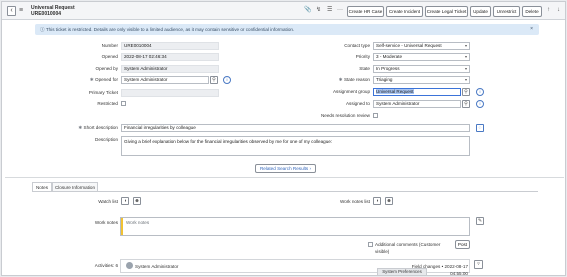 The width and height of the screenshot is (567, 277). Describe the element at coordinates (108, 201) in the screenshot. I see `watch-list-label: Watch list` at that location.